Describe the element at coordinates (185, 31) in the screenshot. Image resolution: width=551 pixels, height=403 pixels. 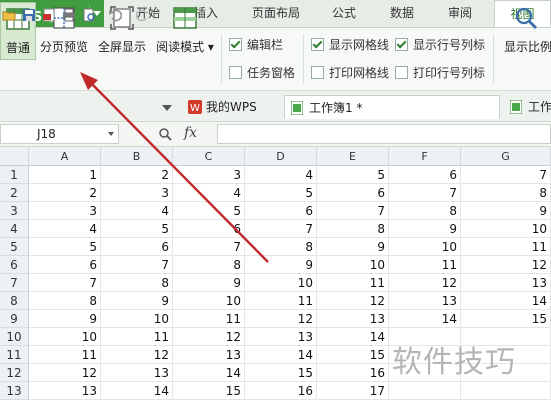
I see `reading-mode-button: 阅读模式 ▾` at that location.